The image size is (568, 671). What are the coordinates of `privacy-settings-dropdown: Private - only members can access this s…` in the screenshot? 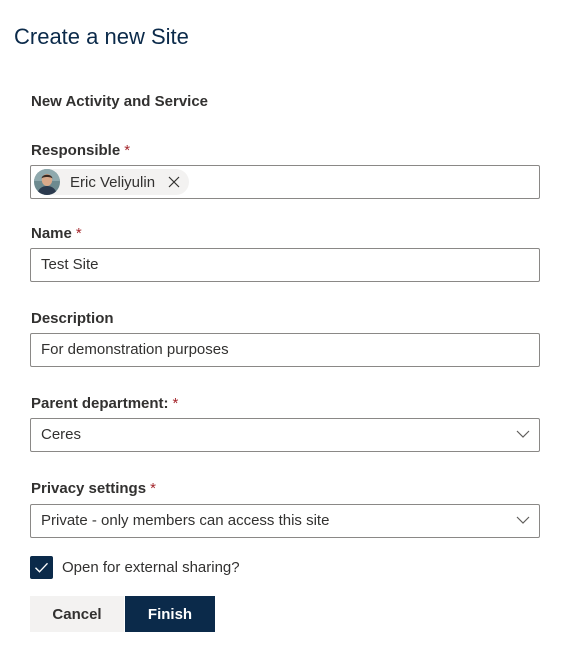 It's located at (285, 521).